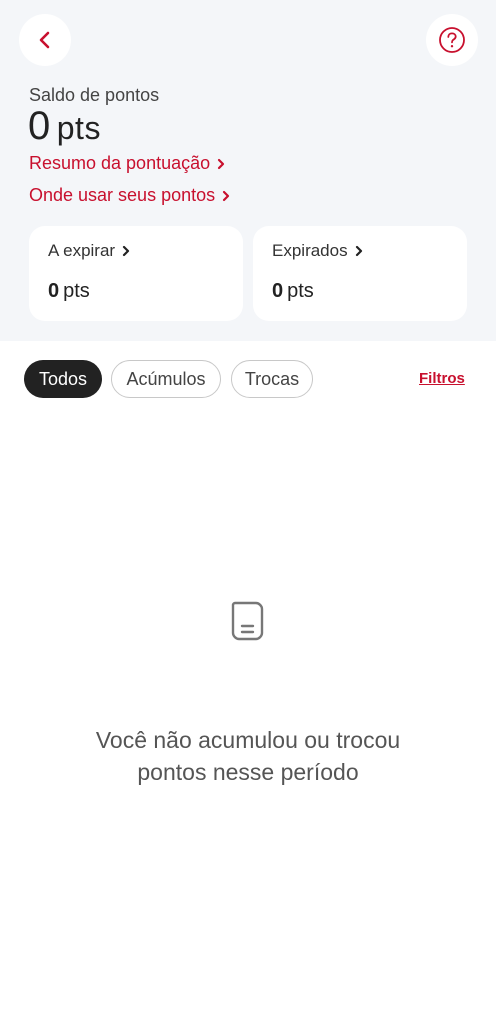 The image size is (496, 1024). I want to click on filter-chip-trocas: Trocas, so click(272, 379).